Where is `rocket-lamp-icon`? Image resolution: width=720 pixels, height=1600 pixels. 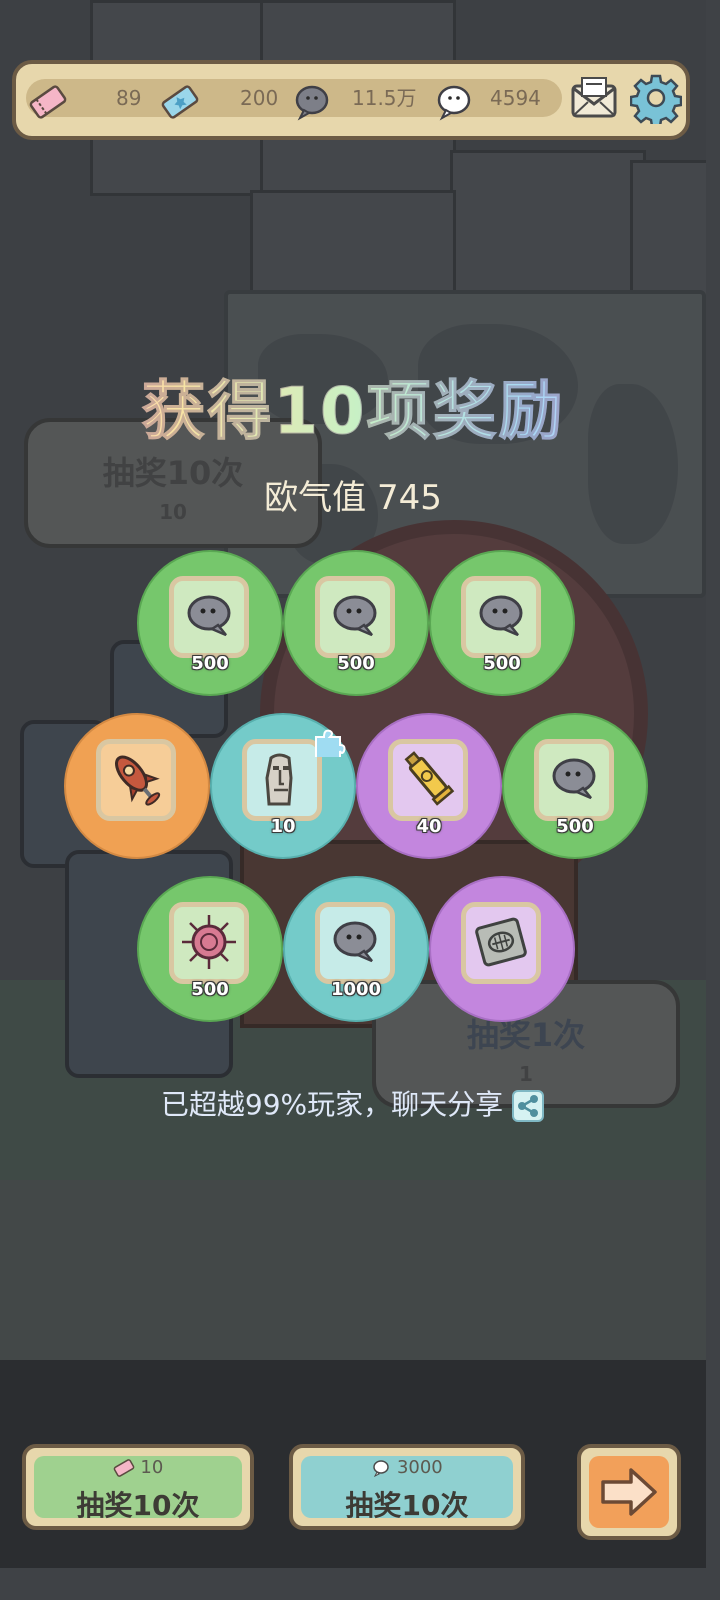 rocket-lamp-icon is located at coordinates (138, 780).